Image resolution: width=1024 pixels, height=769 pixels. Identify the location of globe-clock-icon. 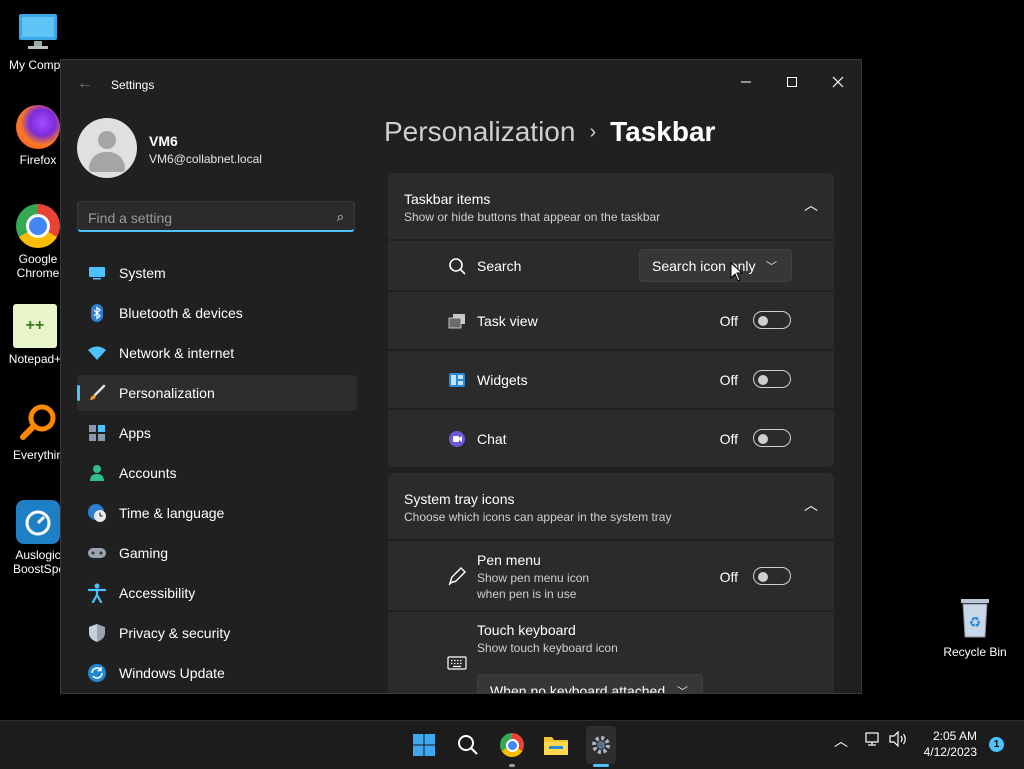
(97, 513).